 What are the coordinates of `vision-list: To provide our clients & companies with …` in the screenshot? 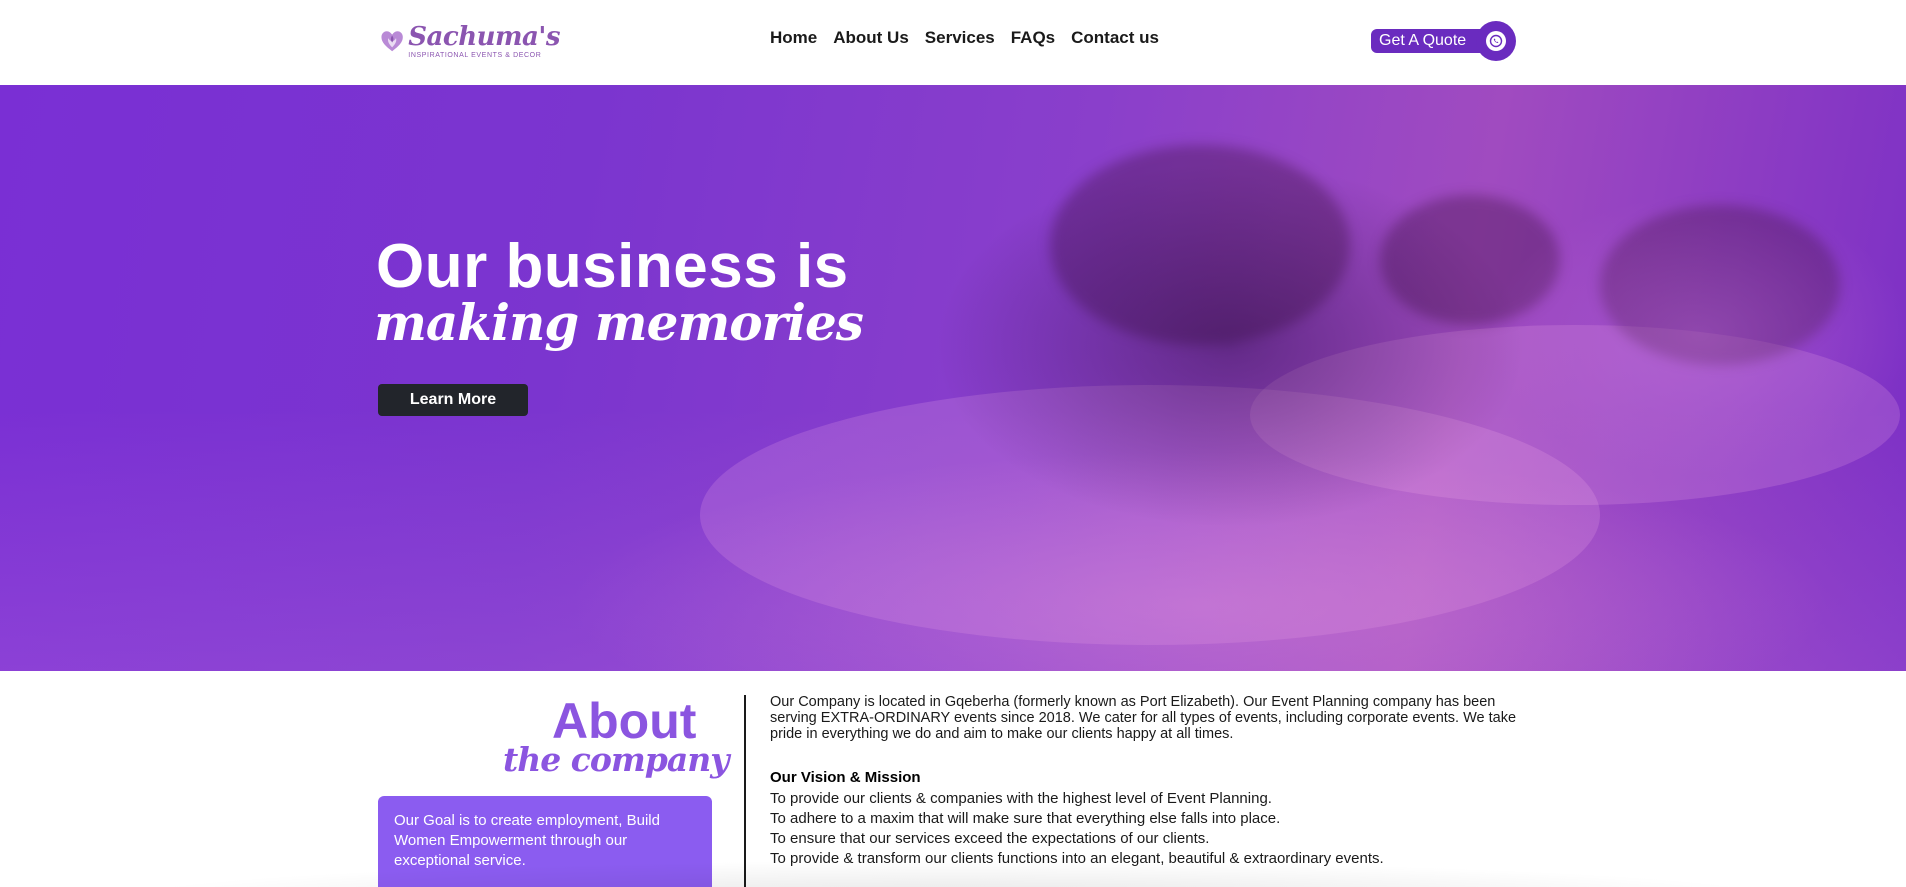 It's located at (1077, 829).